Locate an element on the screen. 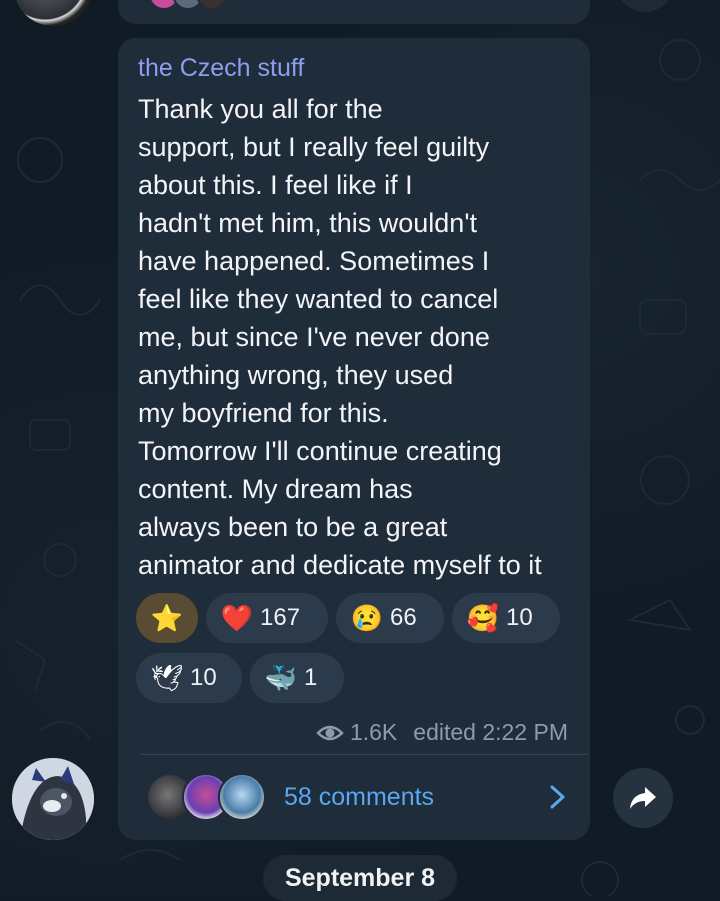 This screenshot has height=901, width=720. share-arrow-icon is located at coordinates (643, 798).